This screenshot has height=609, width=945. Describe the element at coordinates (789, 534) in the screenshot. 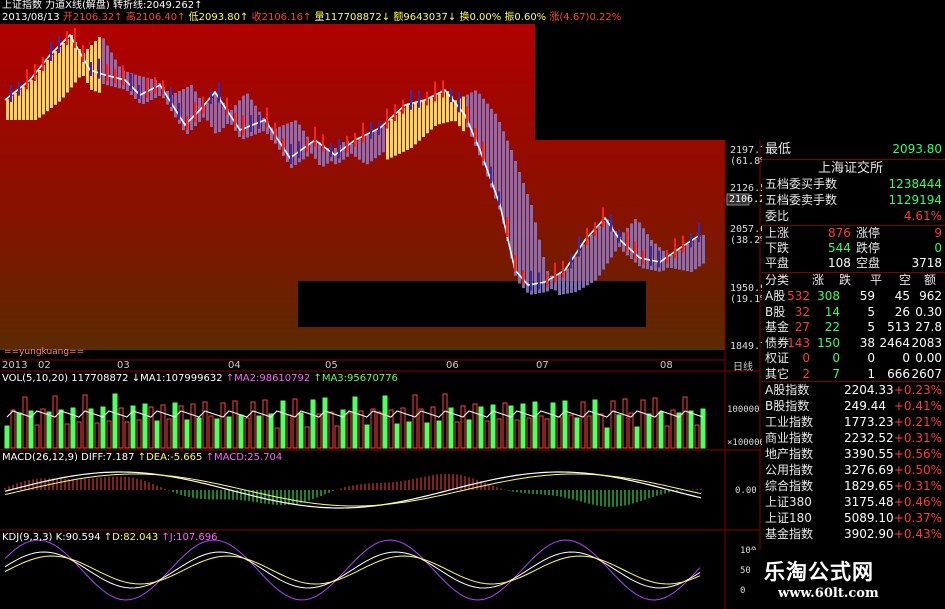

I see `index-name: 基金指数` at that location.